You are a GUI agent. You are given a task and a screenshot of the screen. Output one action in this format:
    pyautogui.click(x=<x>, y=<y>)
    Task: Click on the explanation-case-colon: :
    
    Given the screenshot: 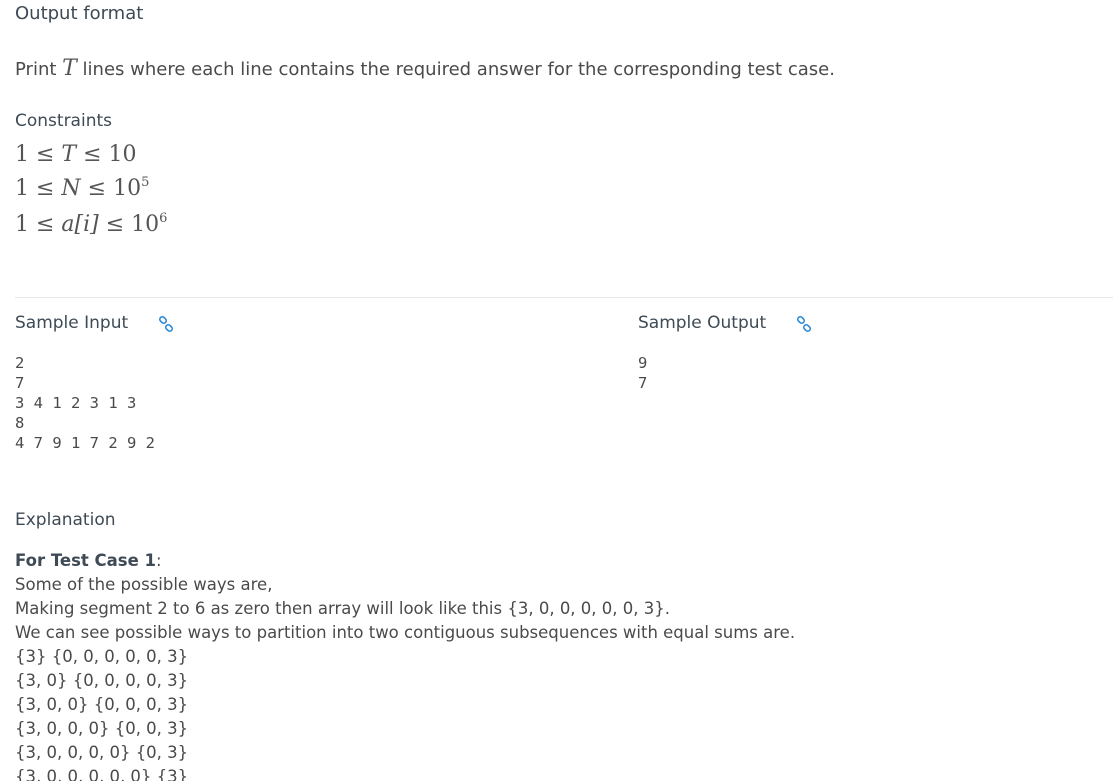 What is the action you would take?
    pyautogui.click(x=159, y=560)
    